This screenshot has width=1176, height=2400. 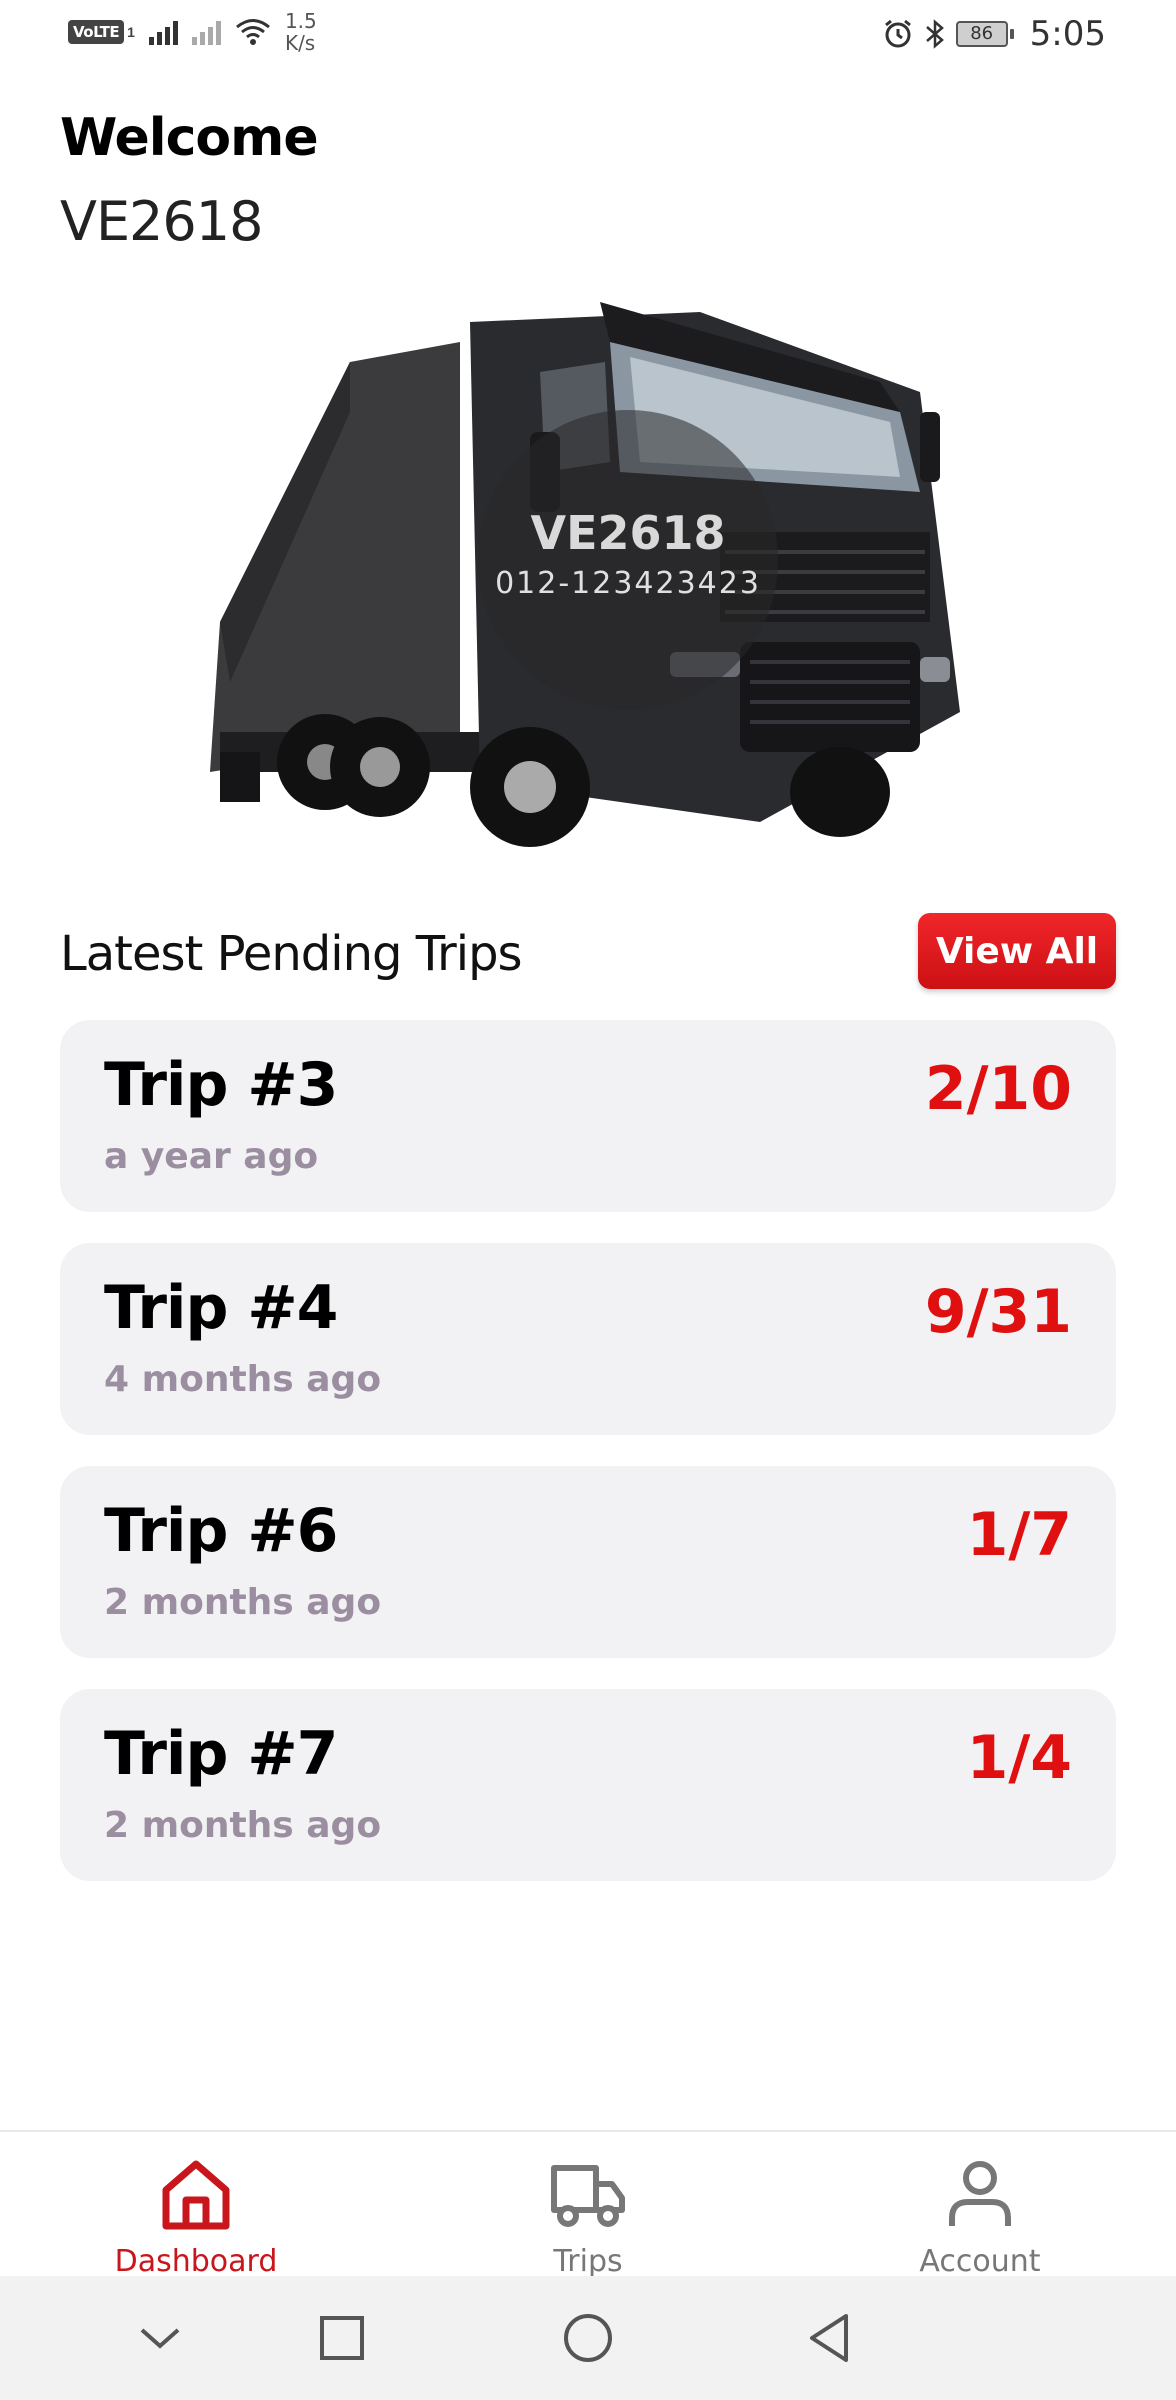 What do you see at coordinates (96, 32) in the screenshot?
I see `volte-badge: VoLTE` at bounding box center [96, 32].